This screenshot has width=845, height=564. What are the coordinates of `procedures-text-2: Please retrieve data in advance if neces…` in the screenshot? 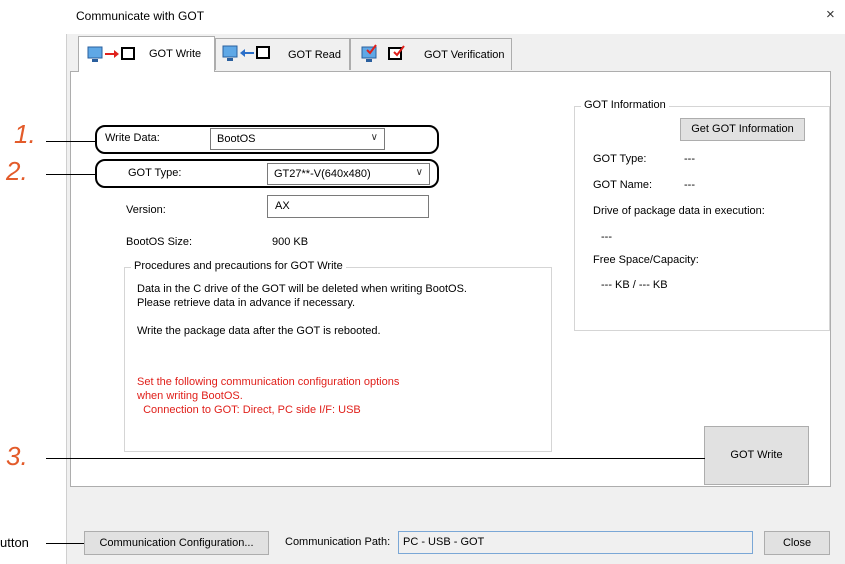 It's located at (246, 303).